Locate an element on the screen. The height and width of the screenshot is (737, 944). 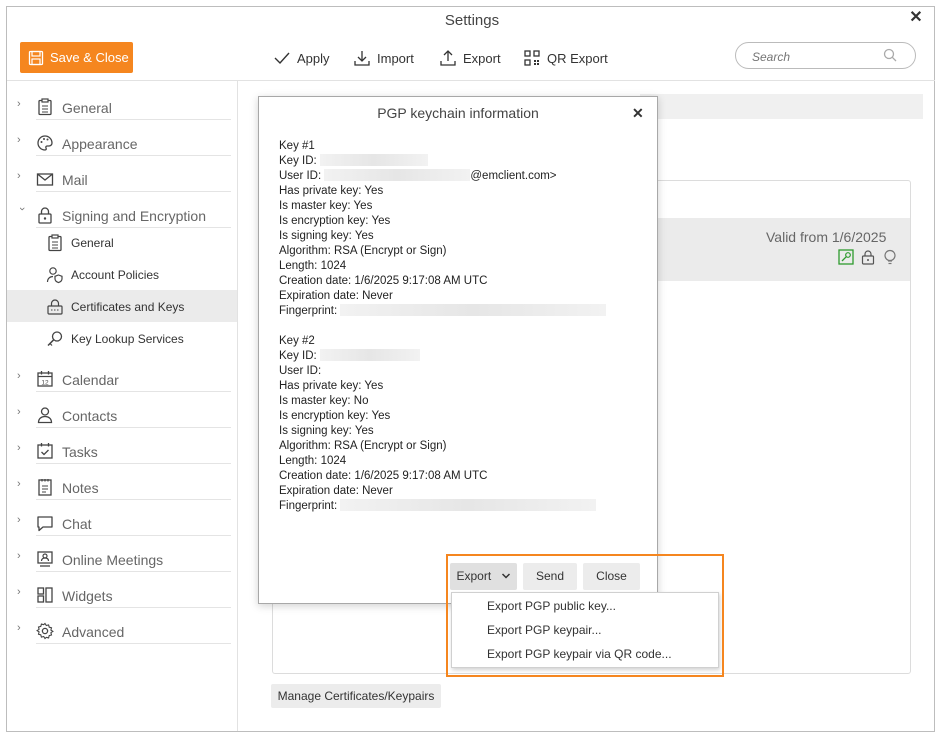
sidebar-item-contacts: › Contacts is located at coordinates (122, 414).